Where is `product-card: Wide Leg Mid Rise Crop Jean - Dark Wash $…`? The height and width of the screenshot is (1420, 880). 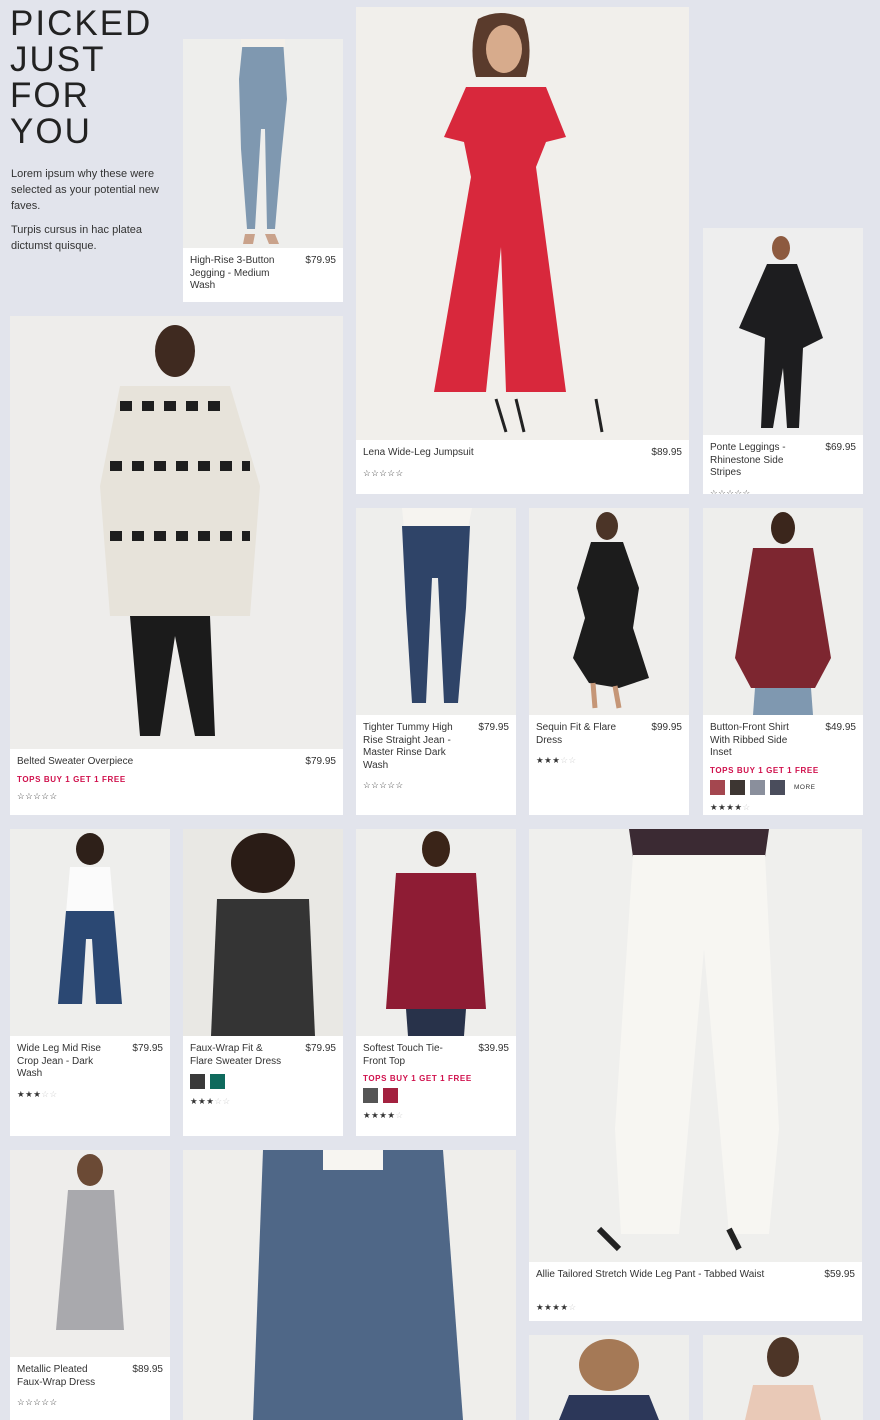
product-card: Wide Leg Mid Rise Crop Jean - Dark Wash $… is located at coordinates (90, 982).